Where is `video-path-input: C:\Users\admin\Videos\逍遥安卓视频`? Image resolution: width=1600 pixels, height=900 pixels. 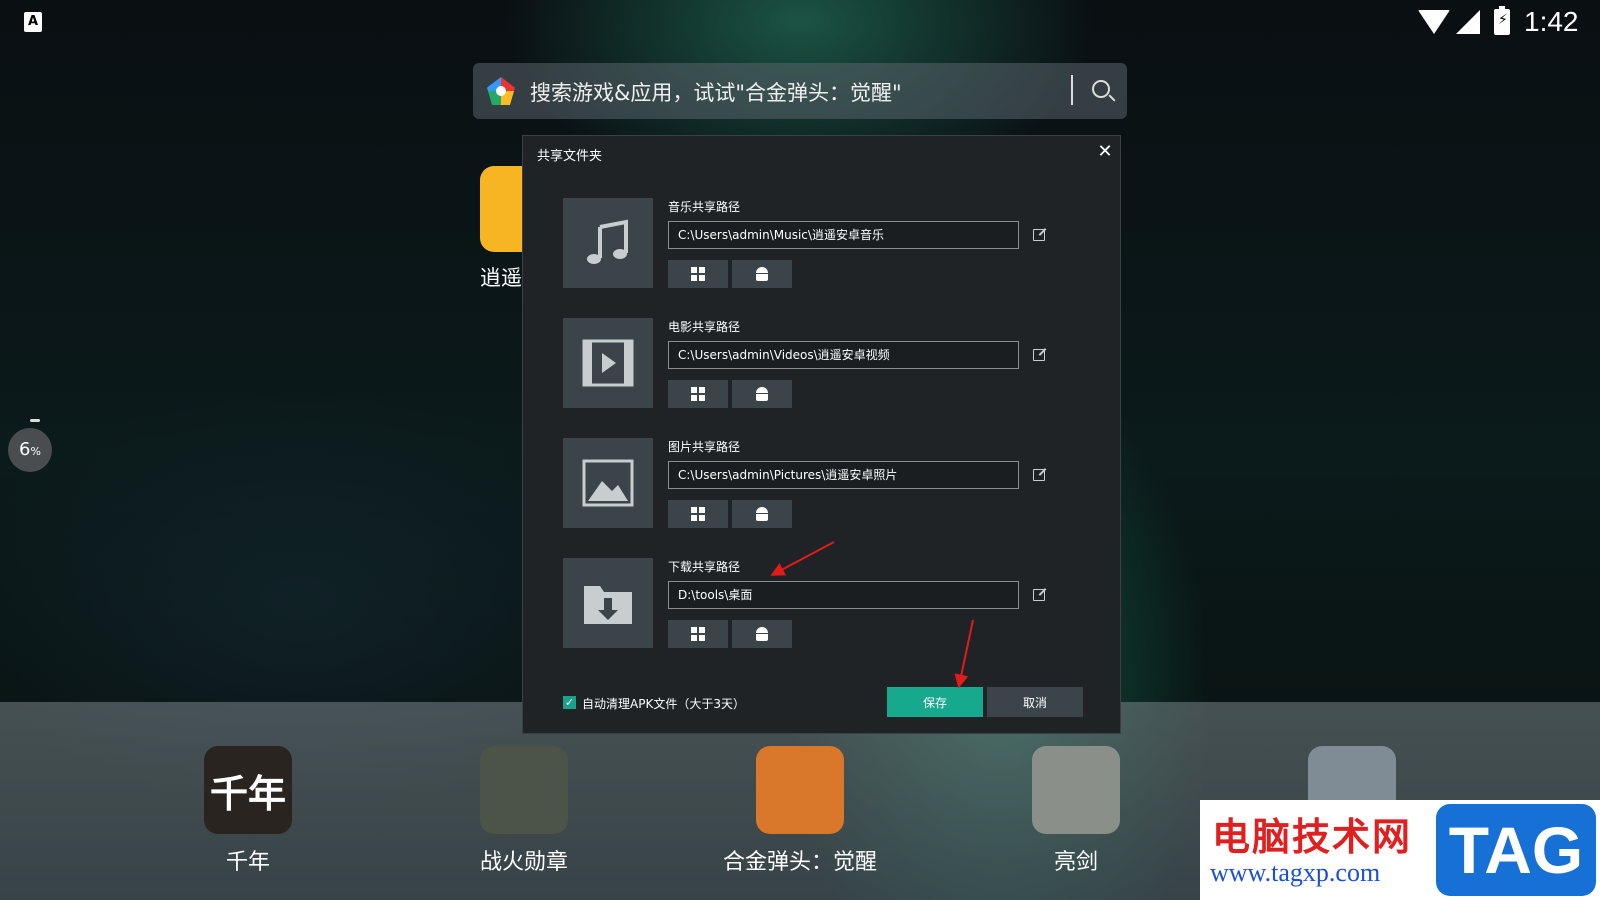 video-path-input: C:\Users\admin\Videos\逍遥安卓视频 is located at coordinates (843, 355).